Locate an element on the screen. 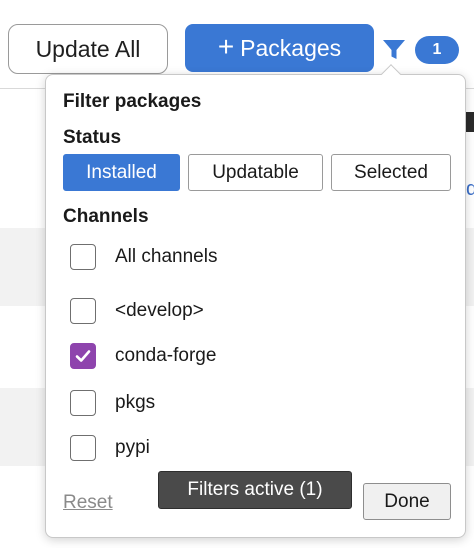 This screenshot has width=474, height=548. channel-label: pypi is located at coordinates (132, 447).